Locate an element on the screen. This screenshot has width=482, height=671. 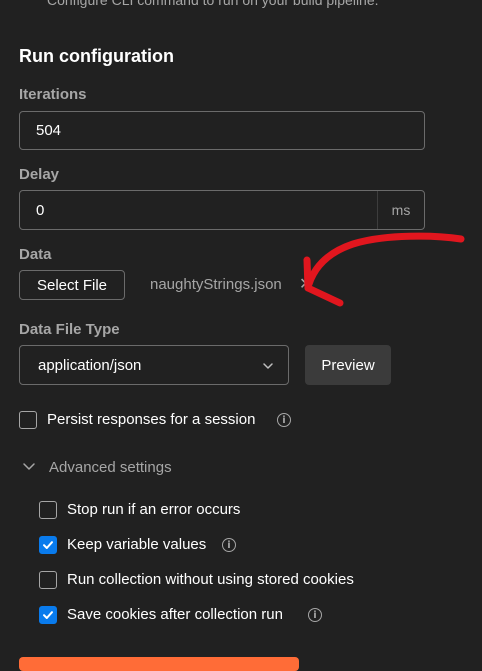
save-cookies-label: Save cookies after collection run is located at coordinates (175, 614).